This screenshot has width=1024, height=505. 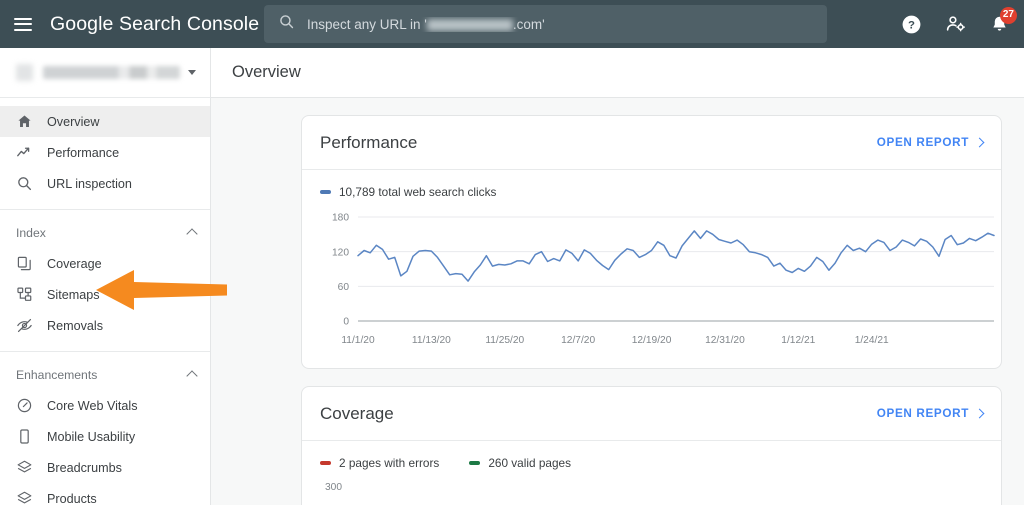 I want to click on property-selector, so click(x=105, y=73).